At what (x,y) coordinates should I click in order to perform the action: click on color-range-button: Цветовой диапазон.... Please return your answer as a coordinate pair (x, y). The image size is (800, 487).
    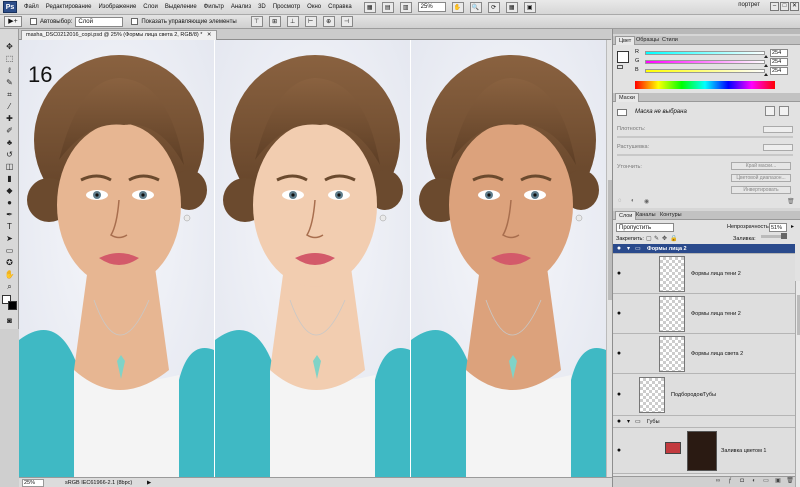
    Looking at the image, I should click on (761, 178).